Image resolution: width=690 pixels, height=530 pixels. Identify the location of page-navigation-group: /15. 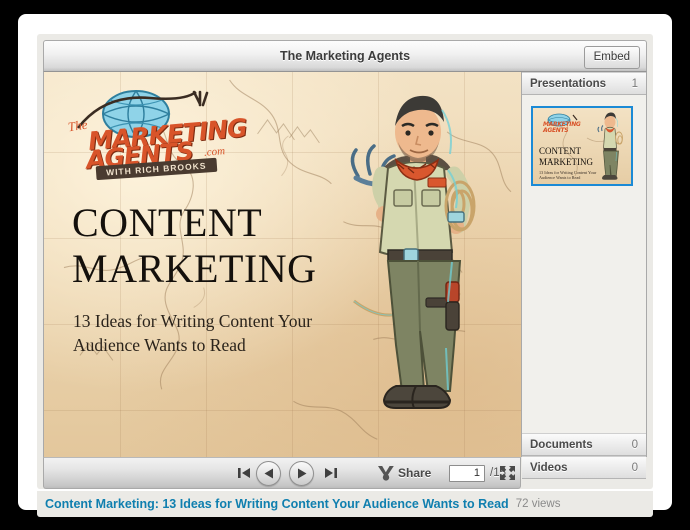
(477, 473).